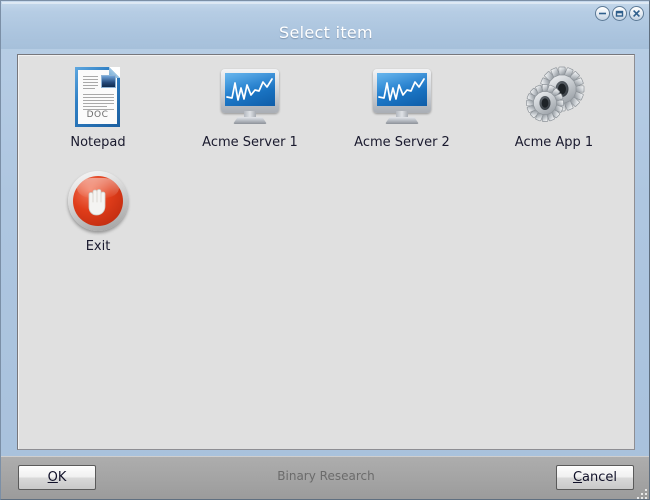 Image resolution: width=650 pixels, height=500 pixels. What do you see at coordinates (640, 492) in the screenshot?
I see `resize-grip` at bounding box center [640, 492].